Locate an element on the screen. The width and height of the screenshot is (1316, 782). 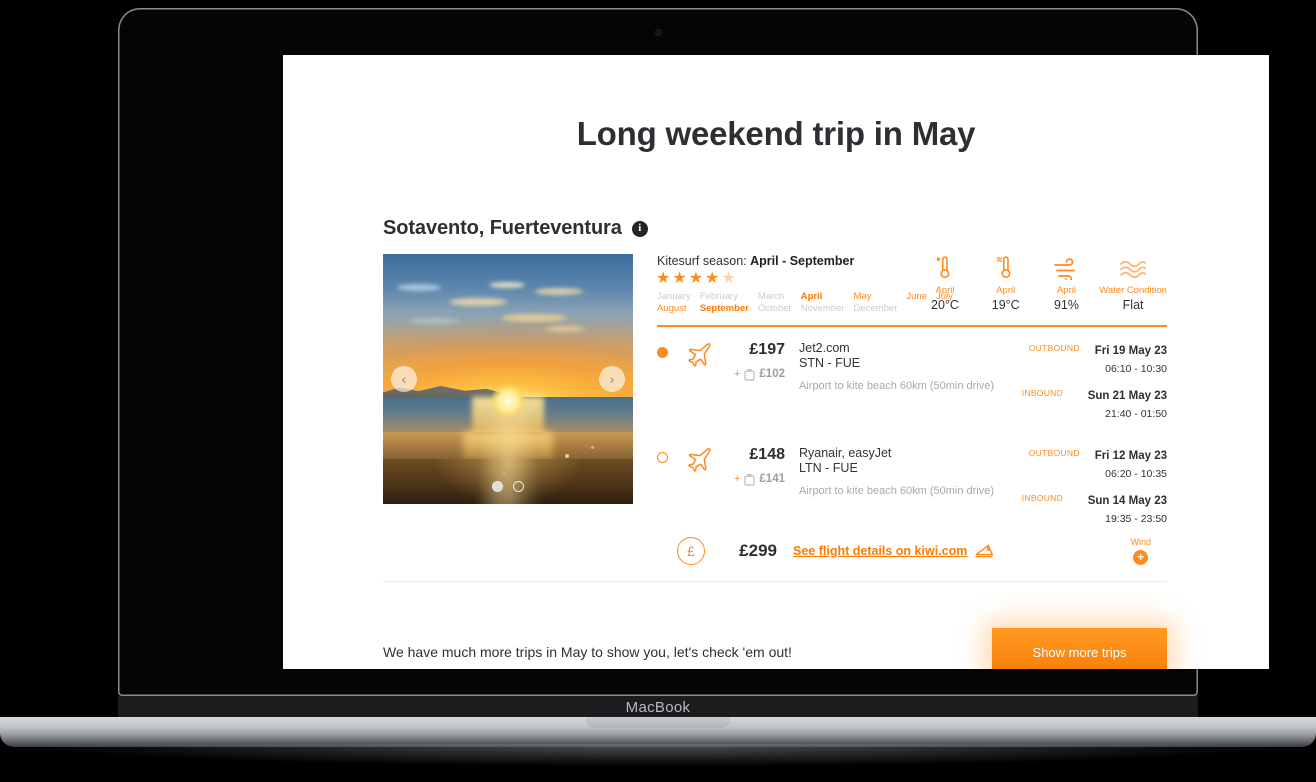
inbound-leg: INBOUND Sun 14 May 23 19:35 - 23:50 is located at coordinates (1083, 509).